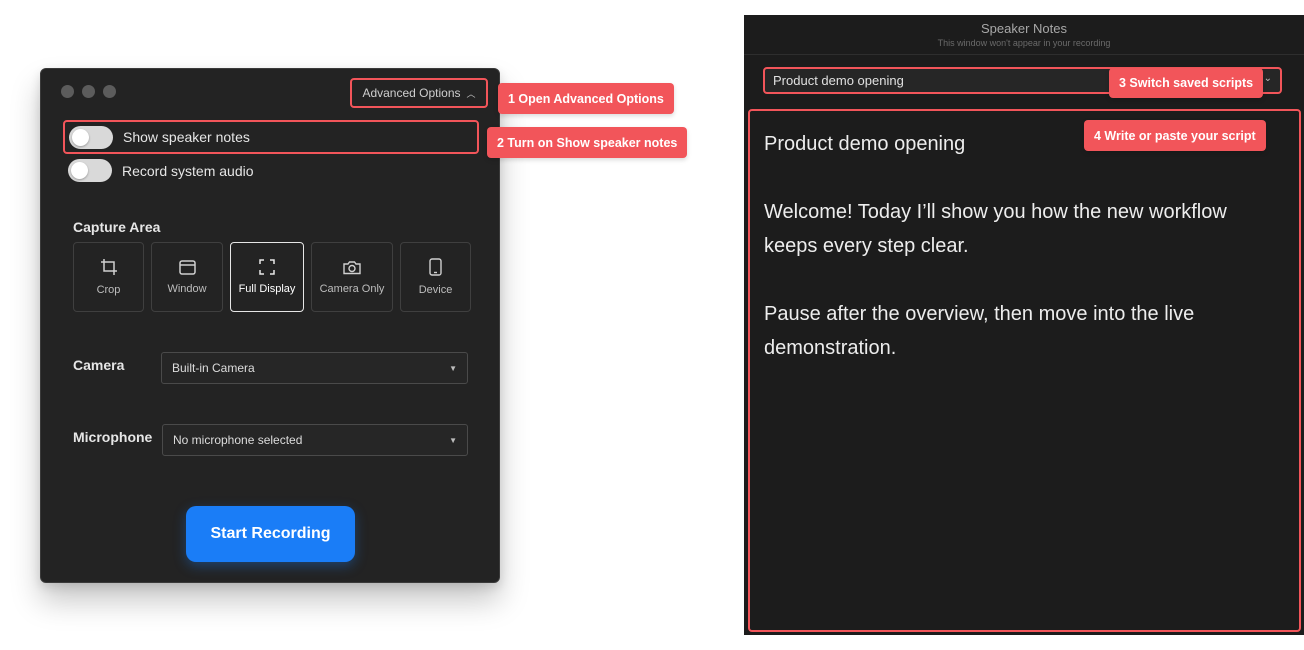  What do you see at coordinates (435, 267) in the screenshot?
I see `device-icon` at bounding box center [435, 267].